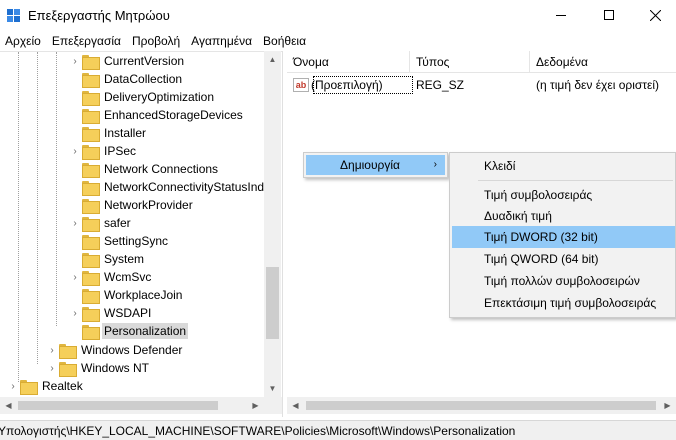 This screenshot has width=676, height=440. What do you see at coordinates (103, 151) in the screenshot?
I see `tree-item-ipsec: › IPSec` at bounding box center [103, 151].